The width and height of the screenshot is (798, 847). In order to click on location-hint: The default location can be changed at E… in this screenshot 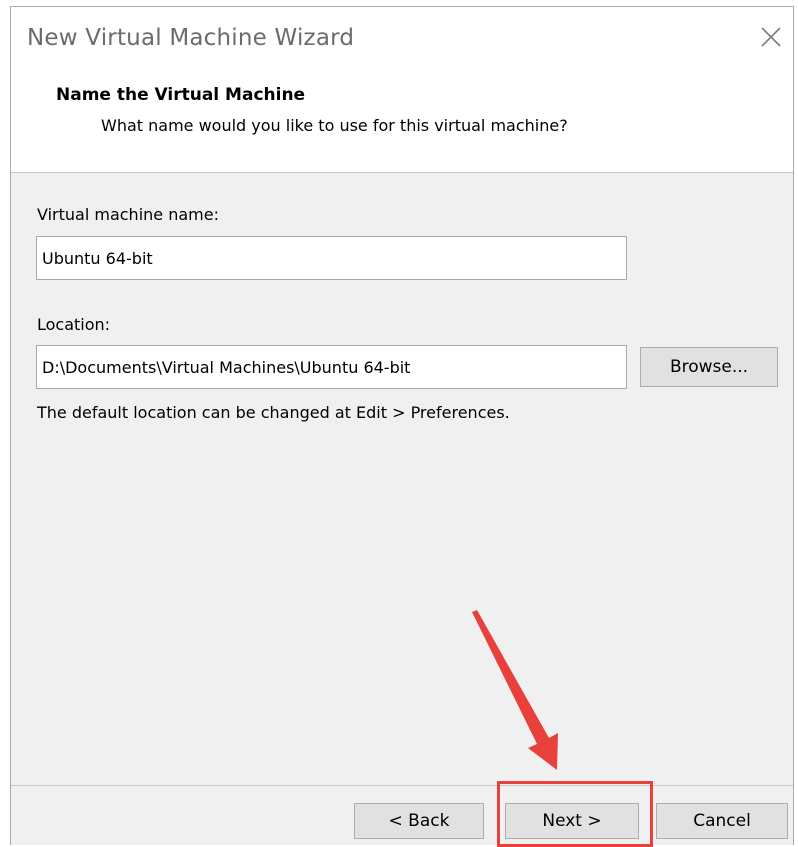, I will do `click(273, 412)`.